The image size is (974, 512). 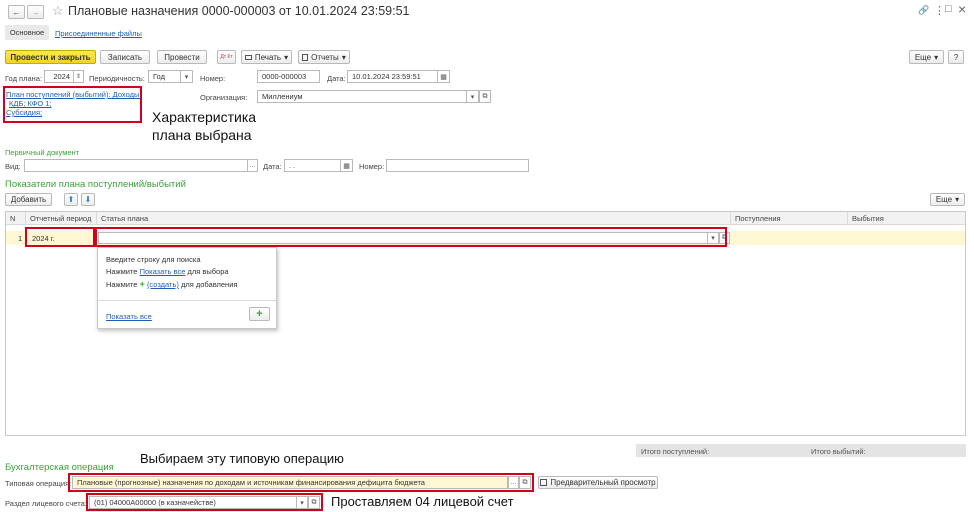 What do you see at coordinates (288, 76) in the screenshot?
I see `number-field: 0000-000003` at bounding box center [288, 76].